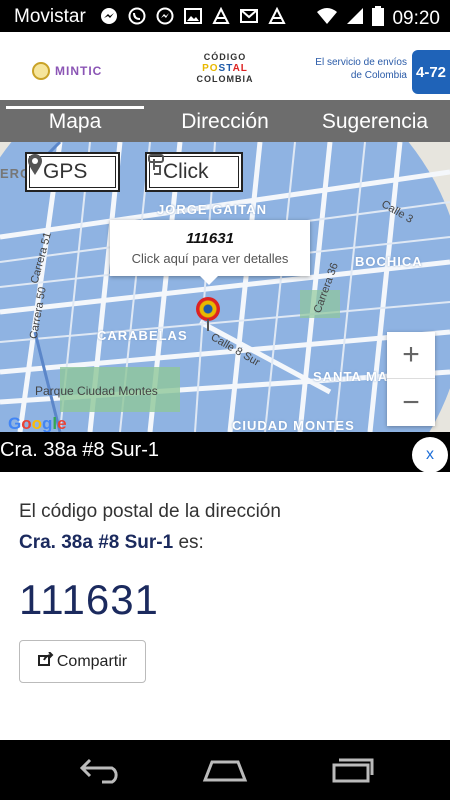  Describe the element at coordinates (96, 391) in the screenshot. I see `map-label-parque: Parque Ciudad Montes` at that location.